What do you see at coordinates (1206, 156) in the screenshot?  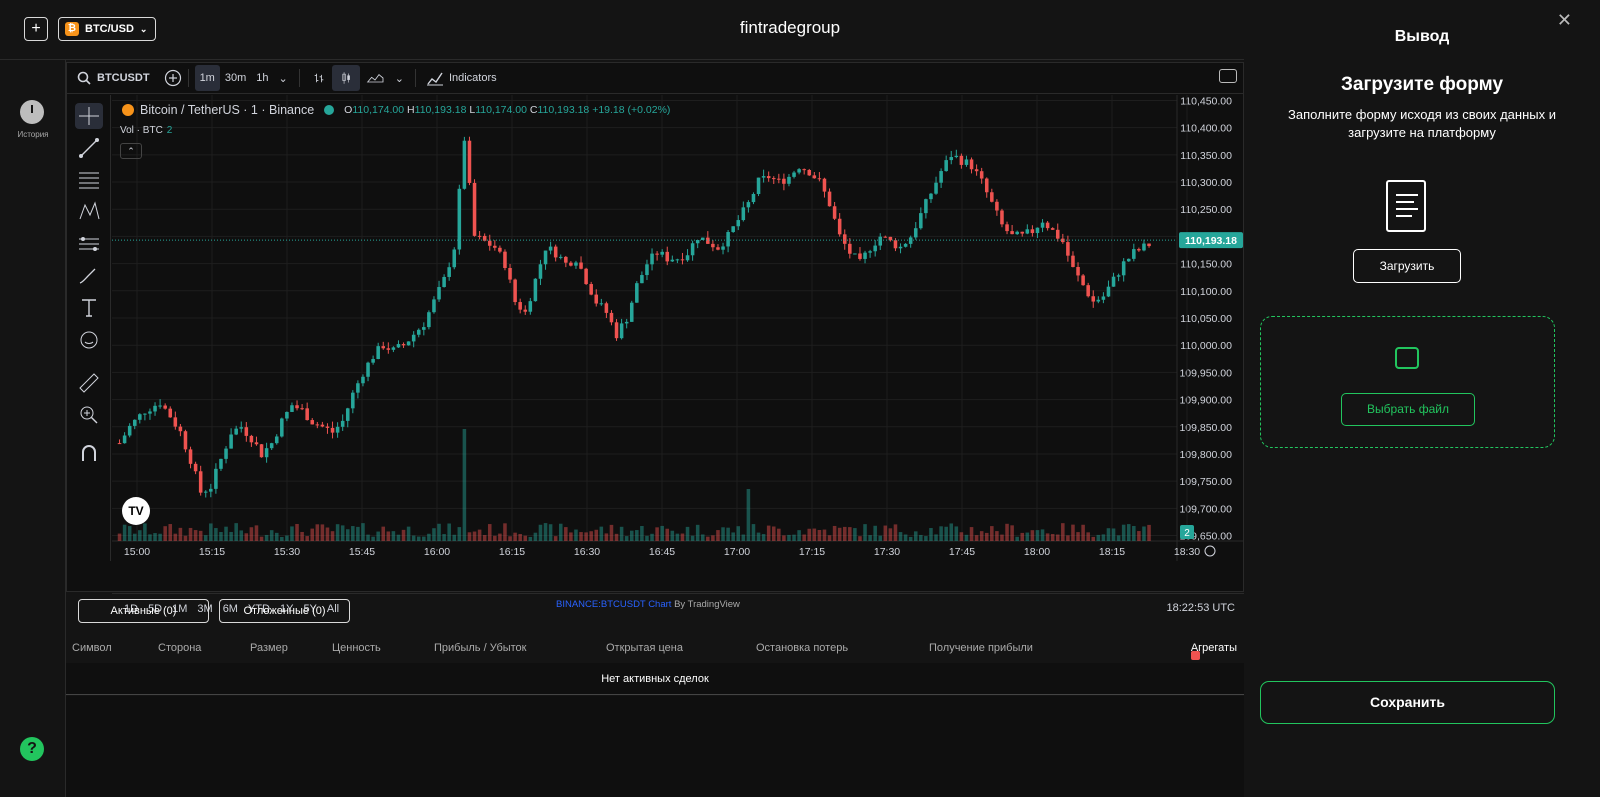 I see `y-tick-label: 110,350.00` at bounding box center [1206, 156].